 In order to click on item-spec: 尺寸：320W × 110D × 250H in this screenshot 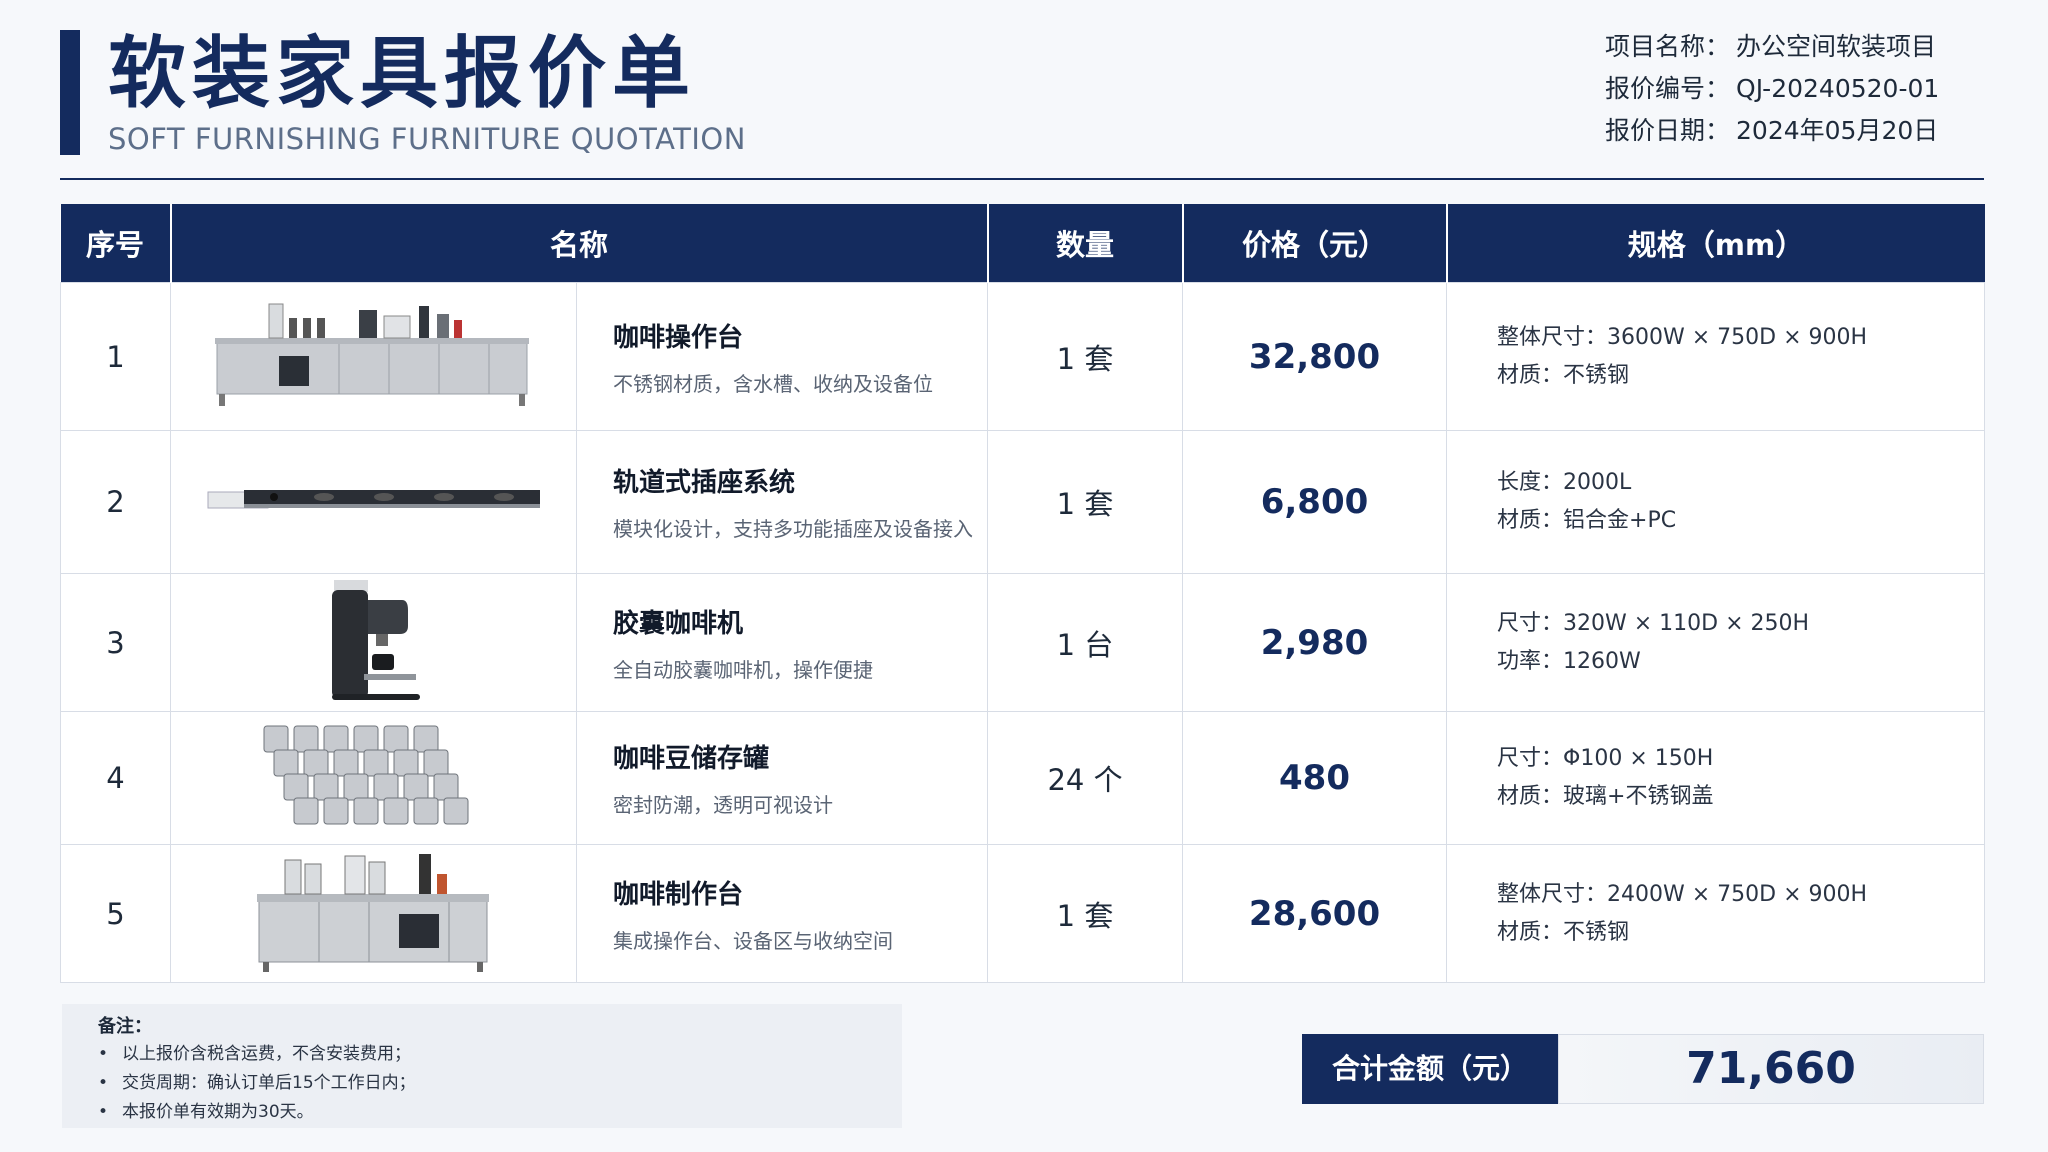, I will do `click(1653, 623)`.